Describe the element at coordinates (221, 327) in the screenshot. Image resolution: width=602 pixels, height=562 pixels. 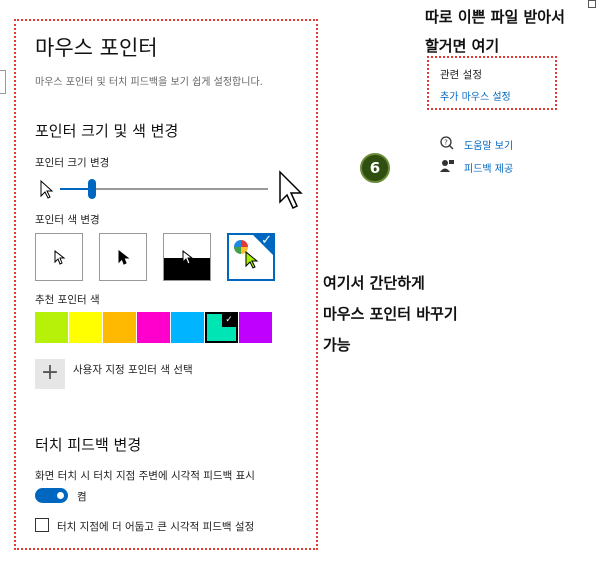
I see `swatch-teal-selected: ✓` at that location.